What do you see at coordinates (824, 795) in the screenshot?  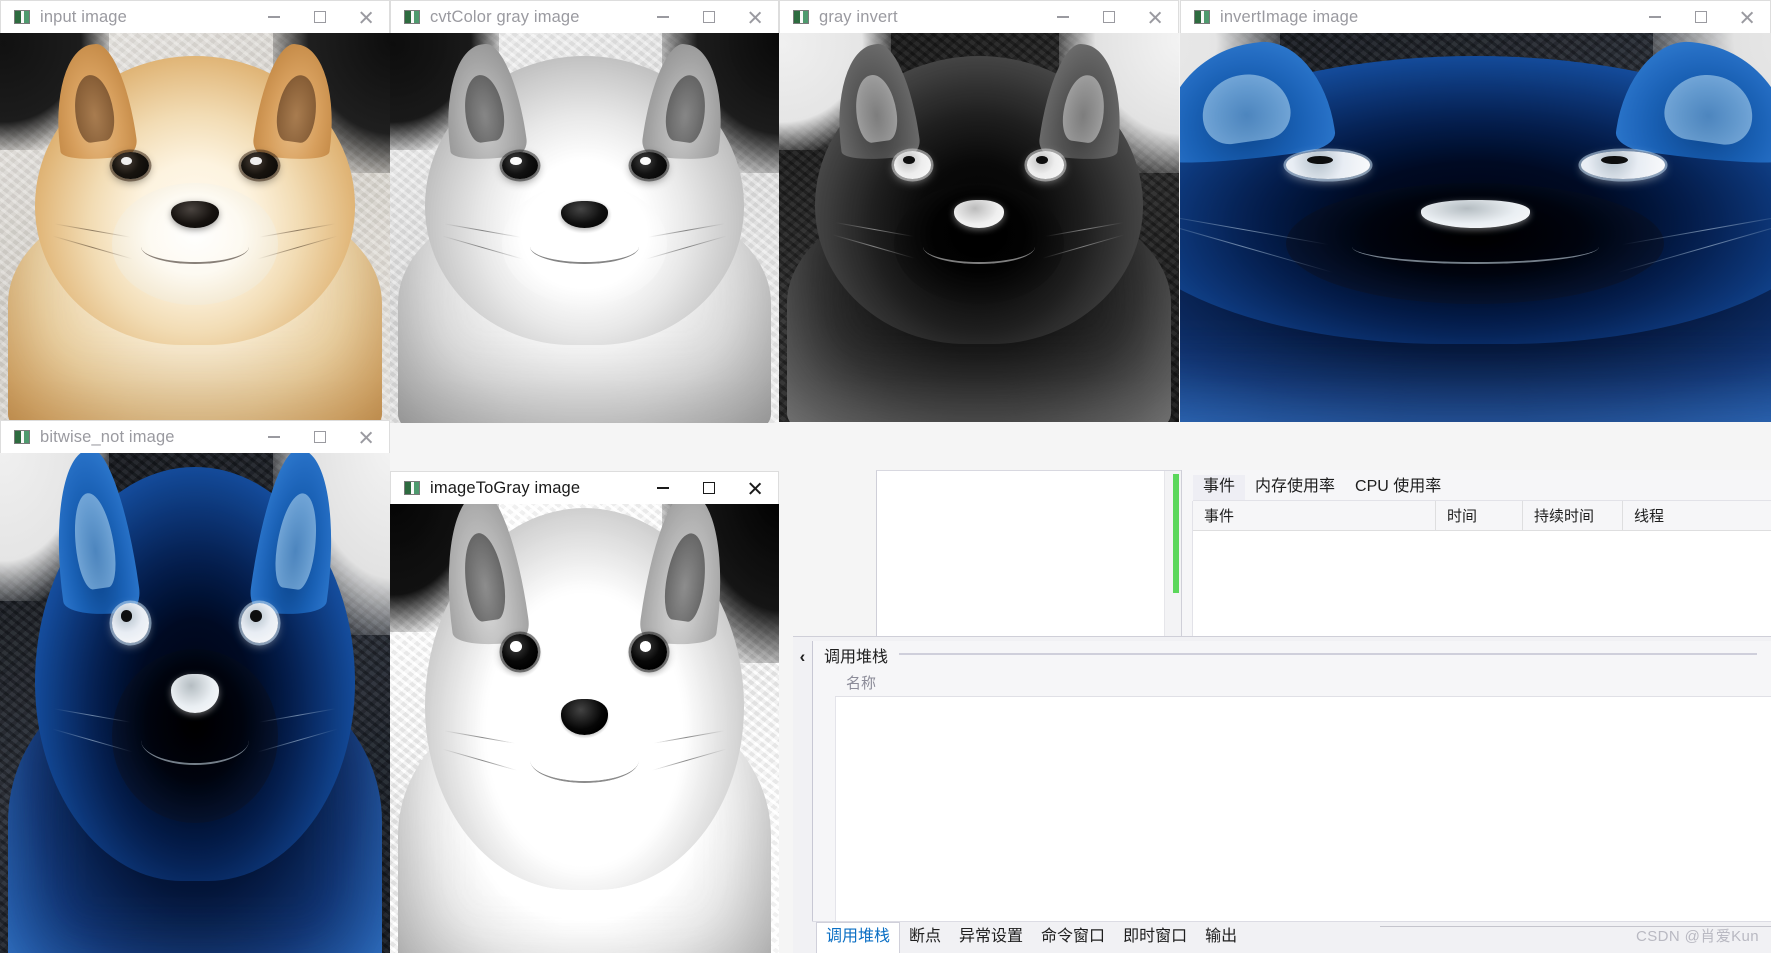 I see `call-stack-gutter` at bounding box center [824, 795].